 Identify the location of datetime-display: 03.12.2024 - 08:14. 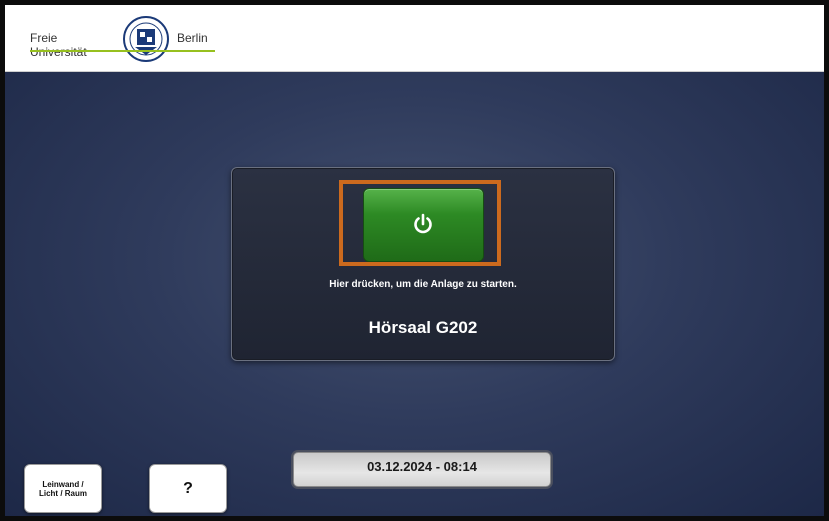
(422, 469).